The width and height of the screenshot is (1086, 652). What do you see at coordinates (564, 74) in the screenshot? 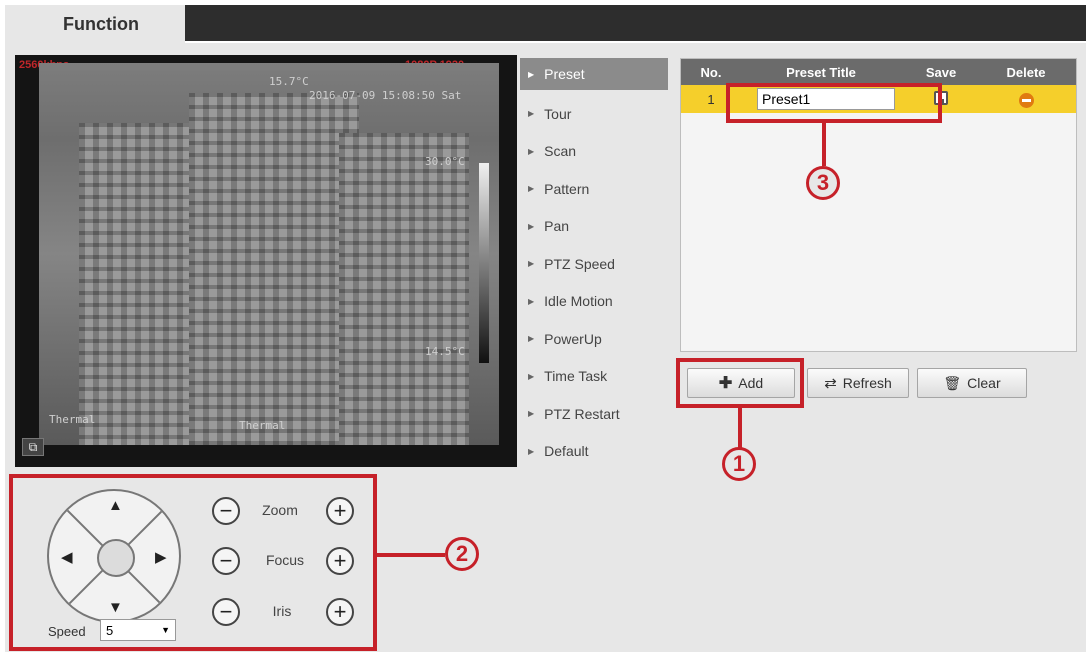
I see `menu-item-label: Preset` at bounding box center [564, 74].